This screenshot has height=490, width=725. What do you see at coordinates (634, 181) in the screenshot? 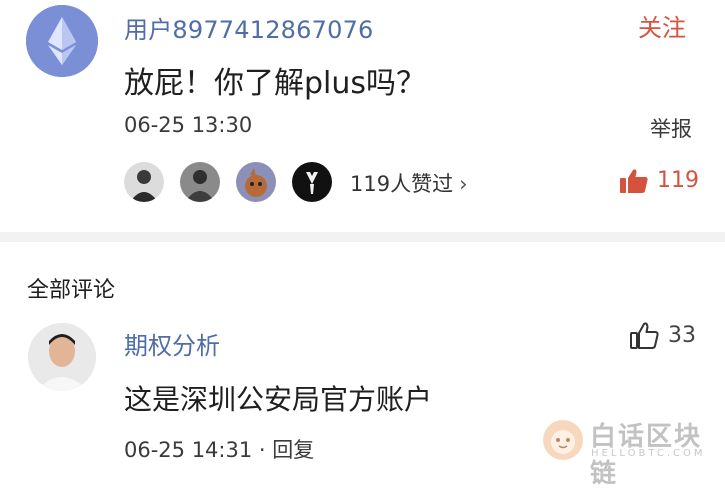
I see `thumbs-up-filled-icon` at bounding box center [634, 181].